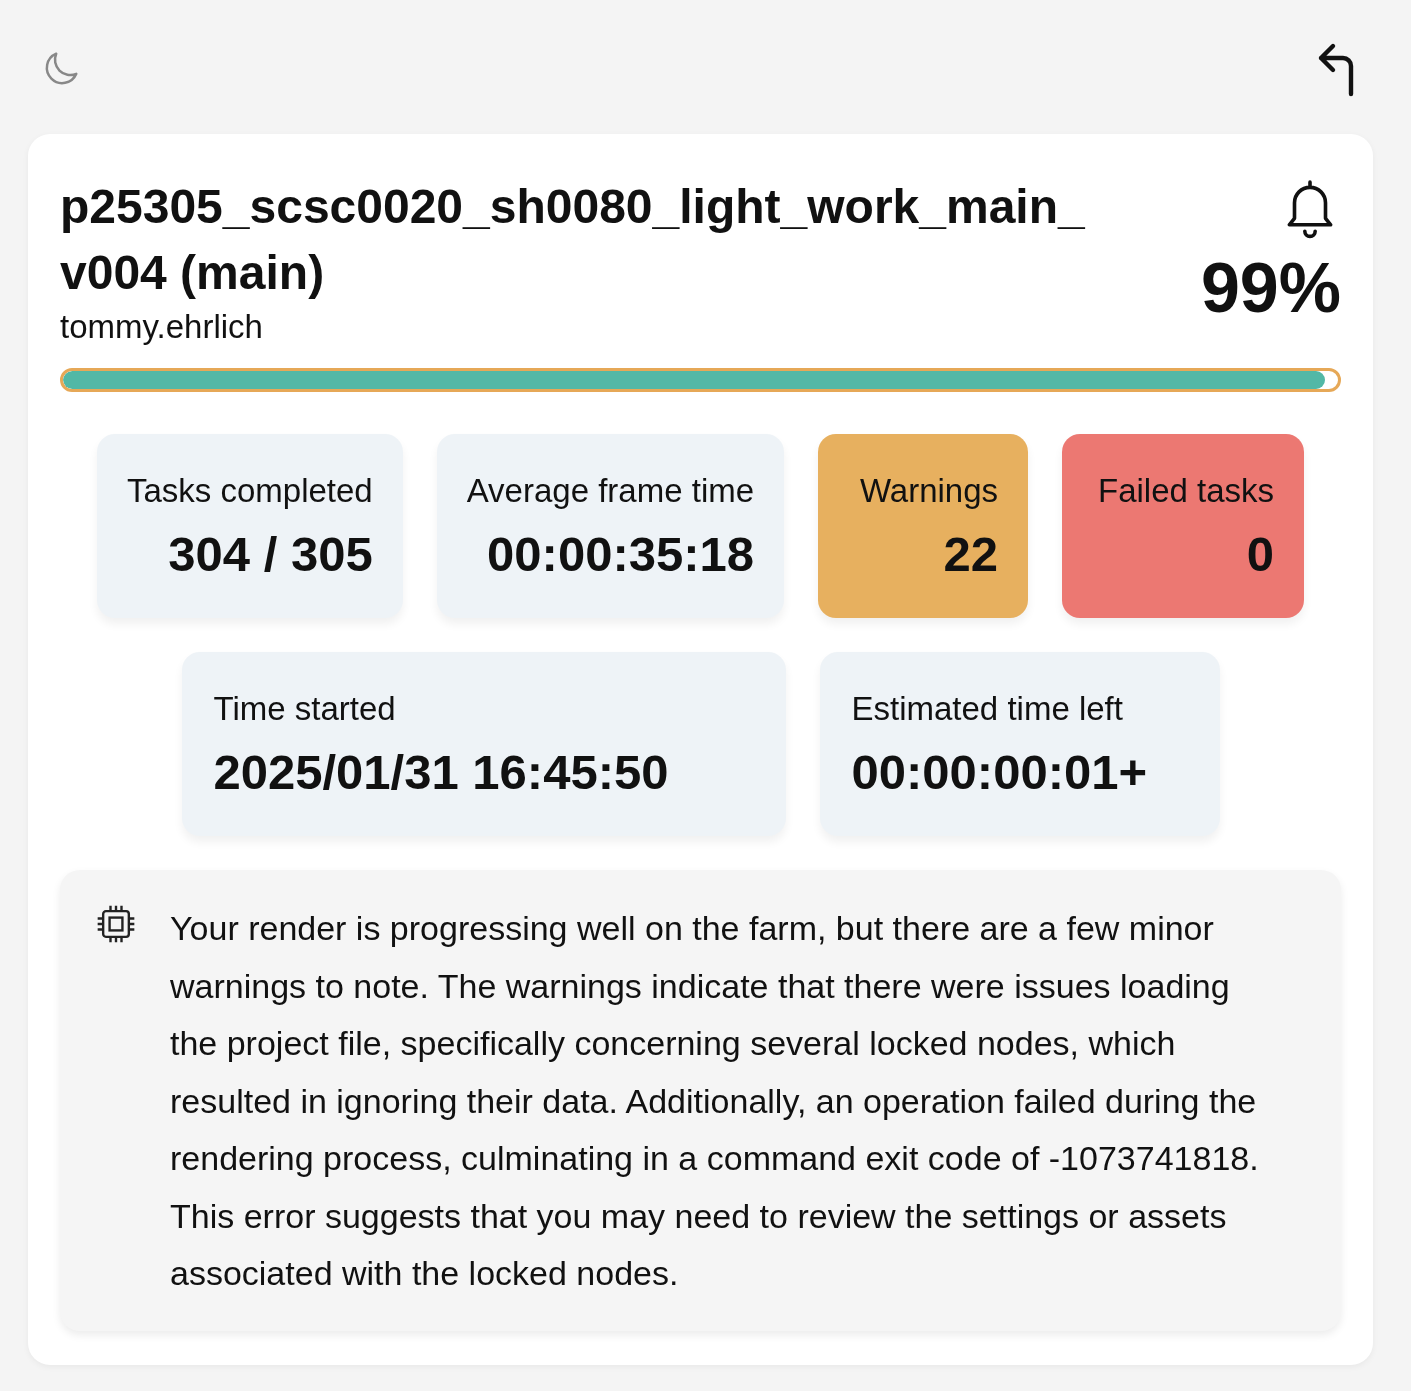  Describe the element at coordinates (441, 772) in the screenshot. I see `stat-value: 2025/01/31 16:45:50` at that location.